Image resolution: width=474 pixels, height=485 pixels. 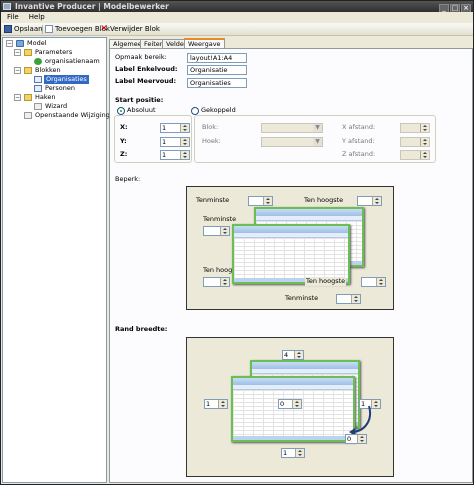 What do you see at coordinates (293, 453) in the screenshot?
I see `border-bottom-stepper: 1` at bounding box center [293, 453].